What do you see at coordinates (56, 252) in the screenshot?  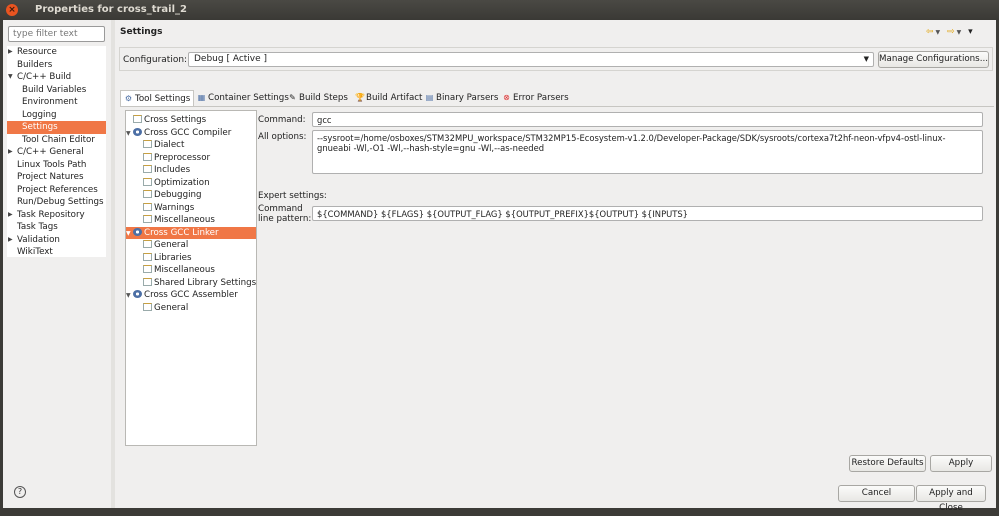 I see `nav-item: WikiText` at bounding box center [56, 252].